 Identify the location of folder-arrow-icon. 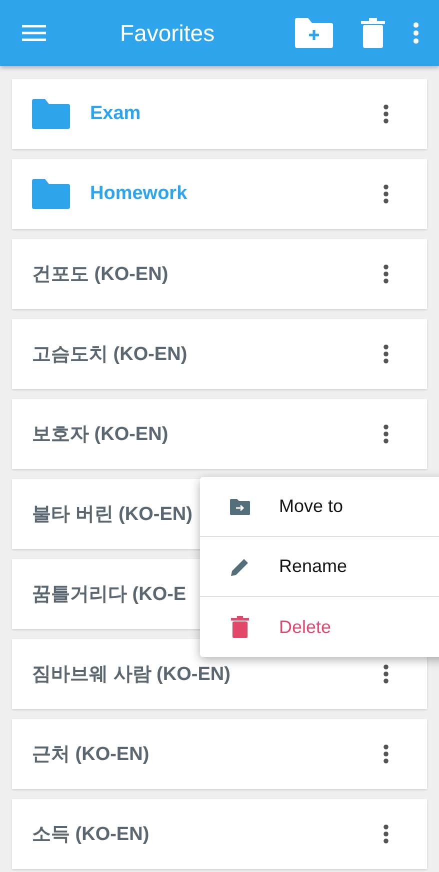
(240, 506).